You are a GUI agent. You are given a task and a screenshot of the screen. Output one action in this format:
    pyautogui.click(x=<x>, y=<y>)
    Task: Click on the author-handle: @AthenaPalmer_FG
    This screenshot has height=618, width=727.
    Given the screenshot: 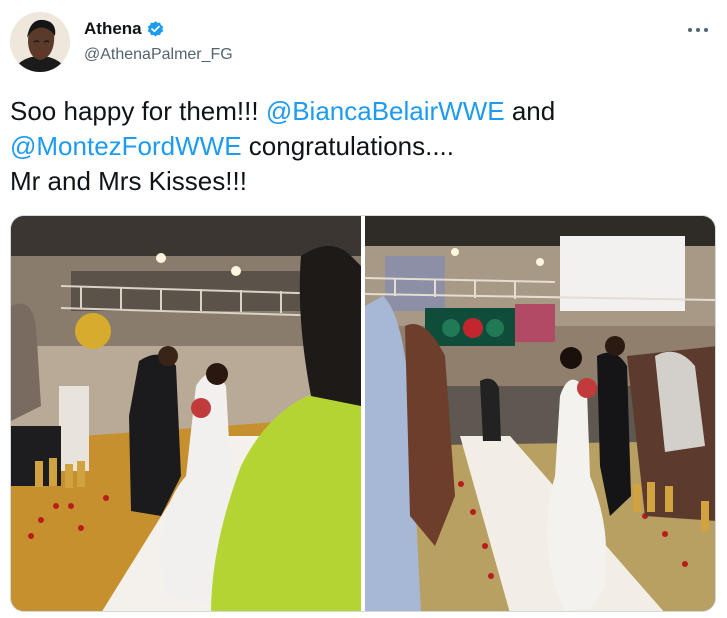 What is the action you would take?
    pyautogui.click(x=158, y=55)
    